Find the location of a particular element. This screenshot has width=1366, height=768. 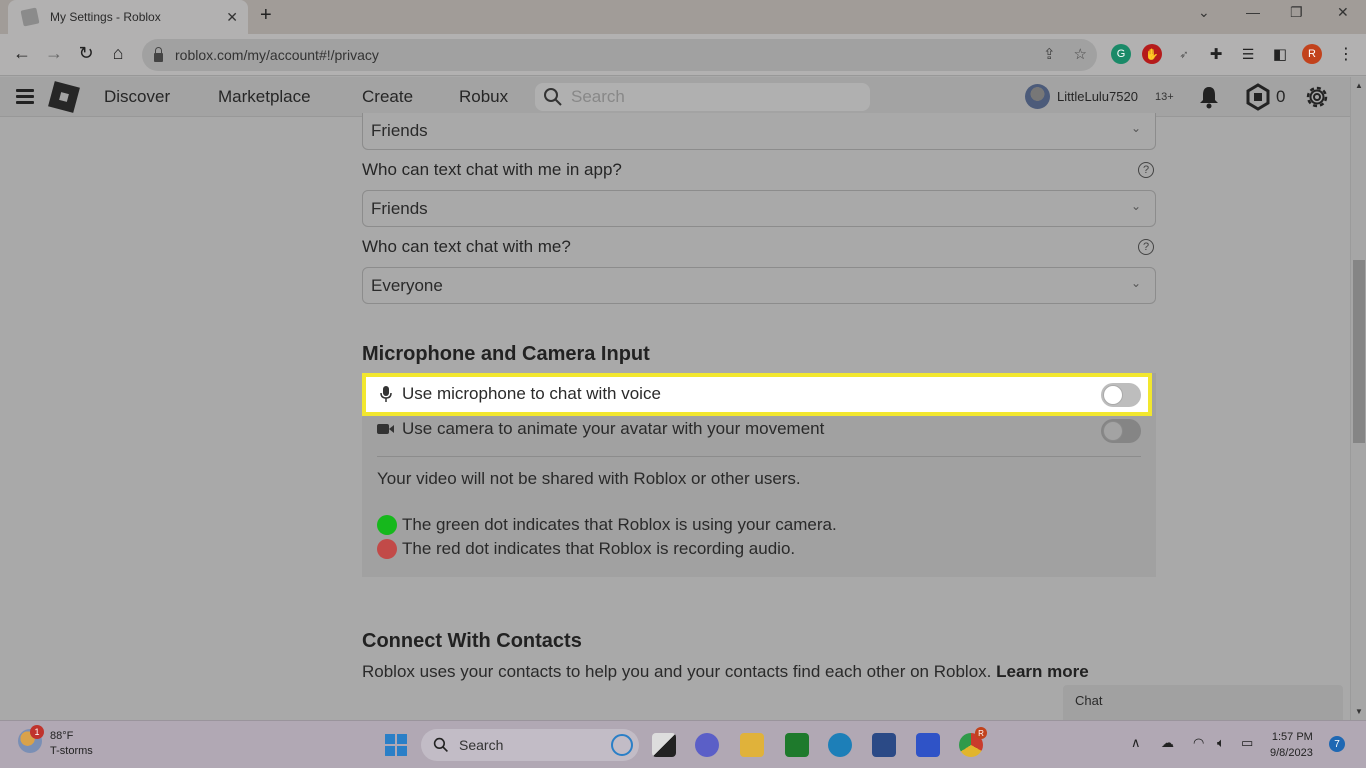

scrollbar-thumb is located at coordinates (1359, 351).